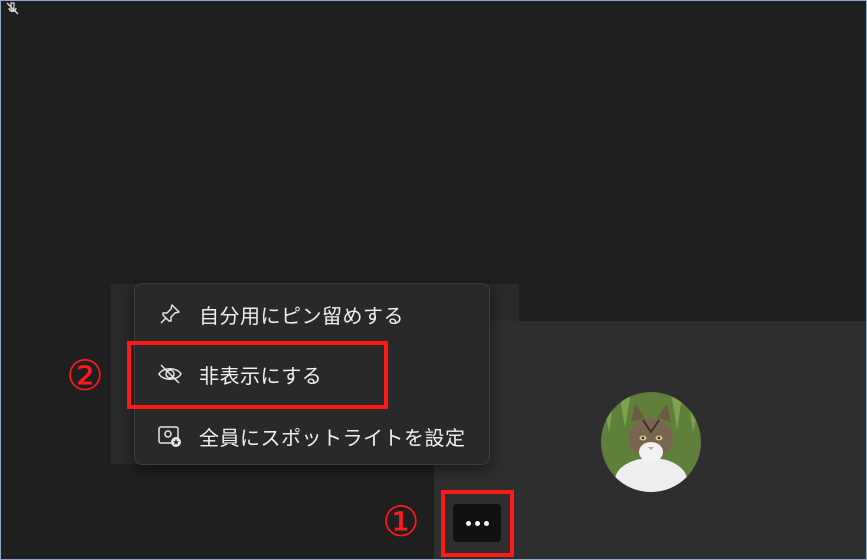  Describe the element at coordinates (301, 315) in the screenshot. I see `menu-item-label: 自分用にピン留めする` at that location.